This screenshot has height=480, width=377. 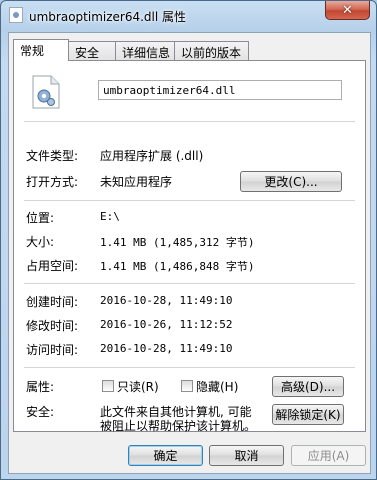 I want to click on ok-button: 确定, so click(x=165, y=455).